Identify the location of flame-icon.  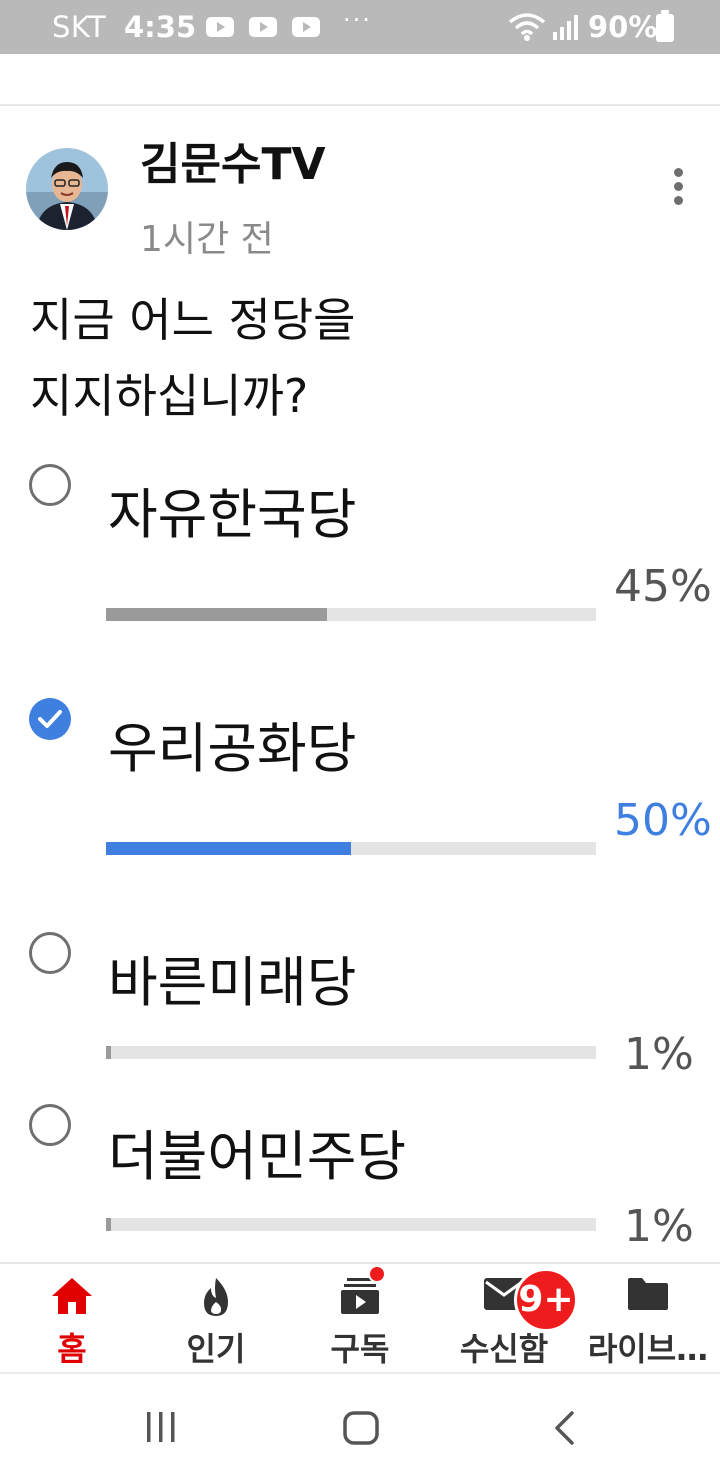
(216, 1297).